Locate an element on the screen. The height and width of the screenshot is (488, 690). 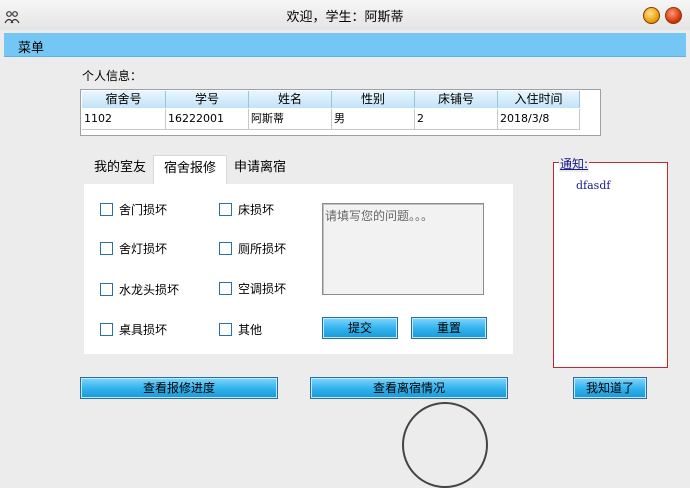
tab-repair: 宿舍报修 is located at coordinates (190, 170).